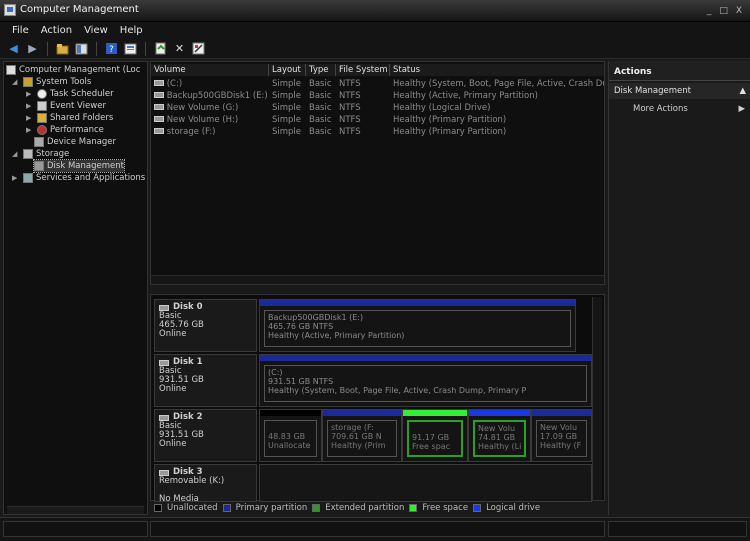 The image size is (750, 541). What do you see at coordinates (205, 325) in the screenshot?
I see `disk-0-label: Disk 0 Basic 465.76 GB Online` at bounding box center [205, 325].